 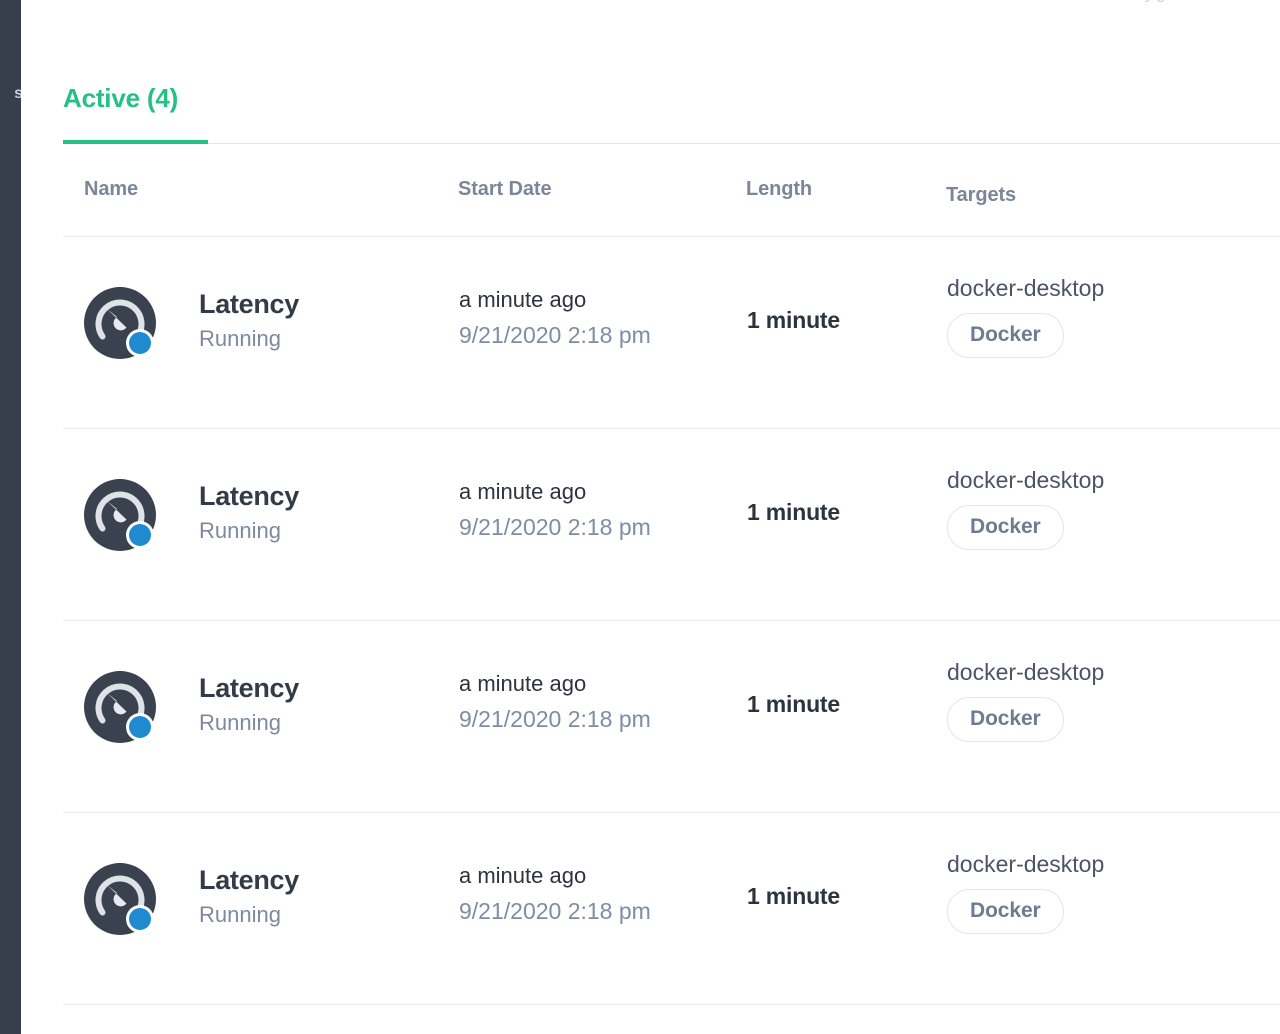 What do you see at coordinates (135, 142) in the screenshot?
I see `tab-active-underline` at bounding box center [135, 142].